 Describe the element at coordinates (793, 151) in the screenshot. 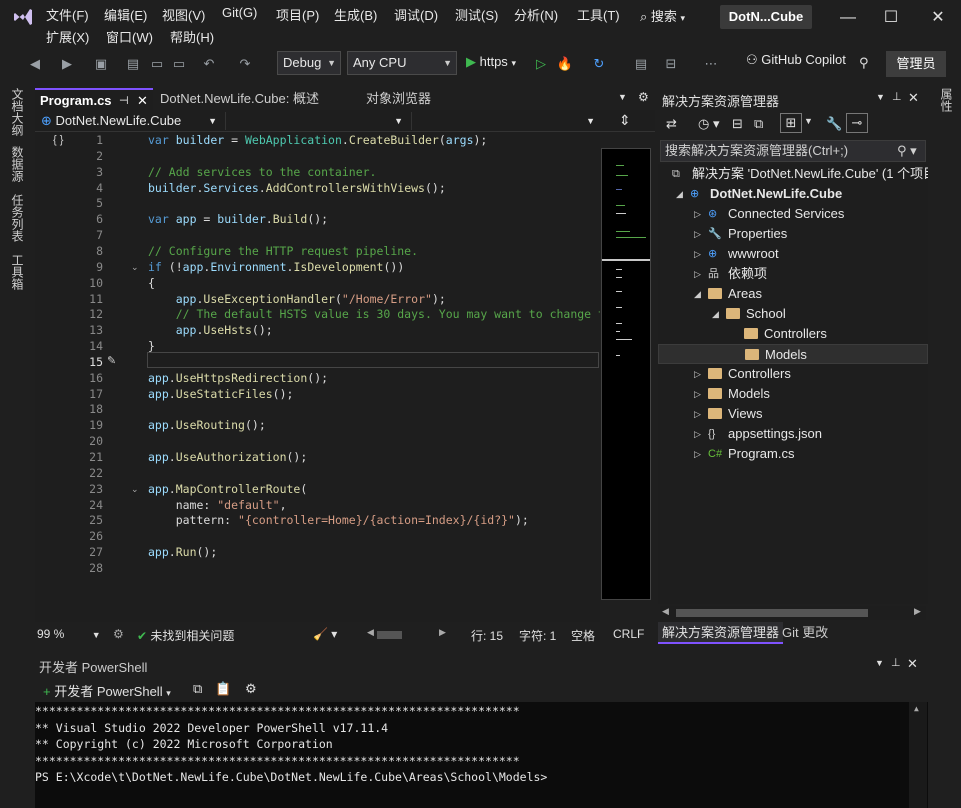

I see `solution-search-input: 搜索解决方案资源管理器(Ctrl+;) ⚲ ▾` at that location.